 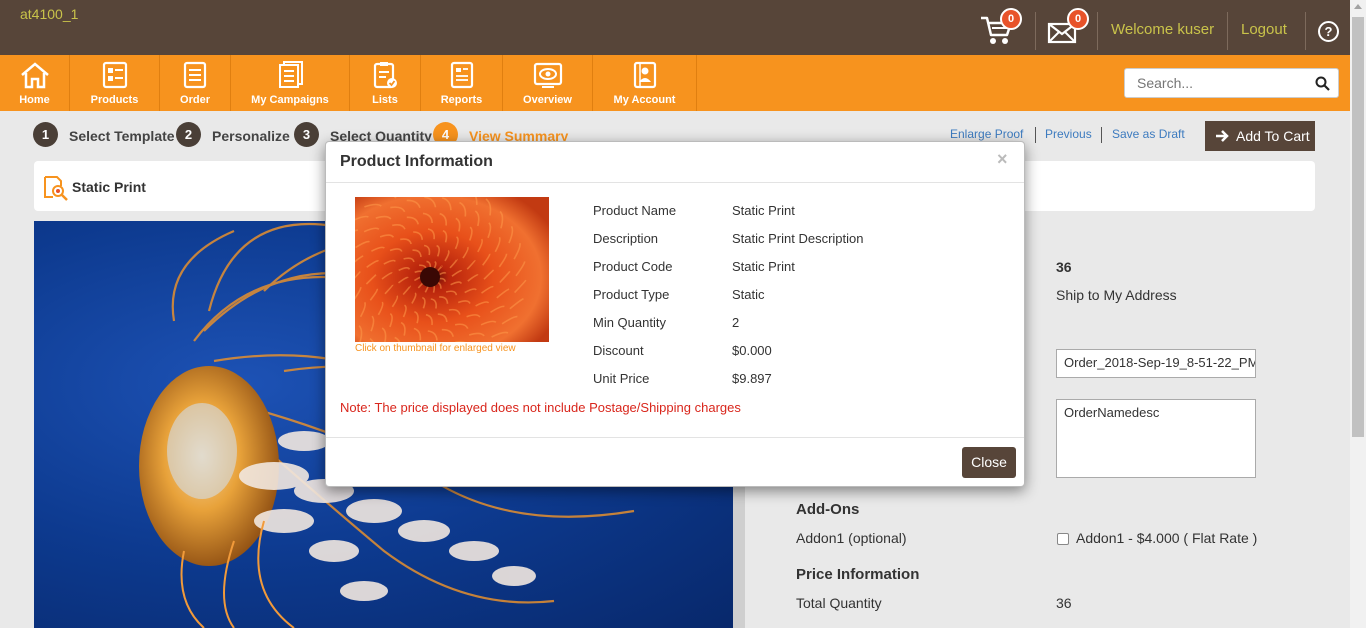 I want to click on close-button: Close, so click(x=989, y=462).